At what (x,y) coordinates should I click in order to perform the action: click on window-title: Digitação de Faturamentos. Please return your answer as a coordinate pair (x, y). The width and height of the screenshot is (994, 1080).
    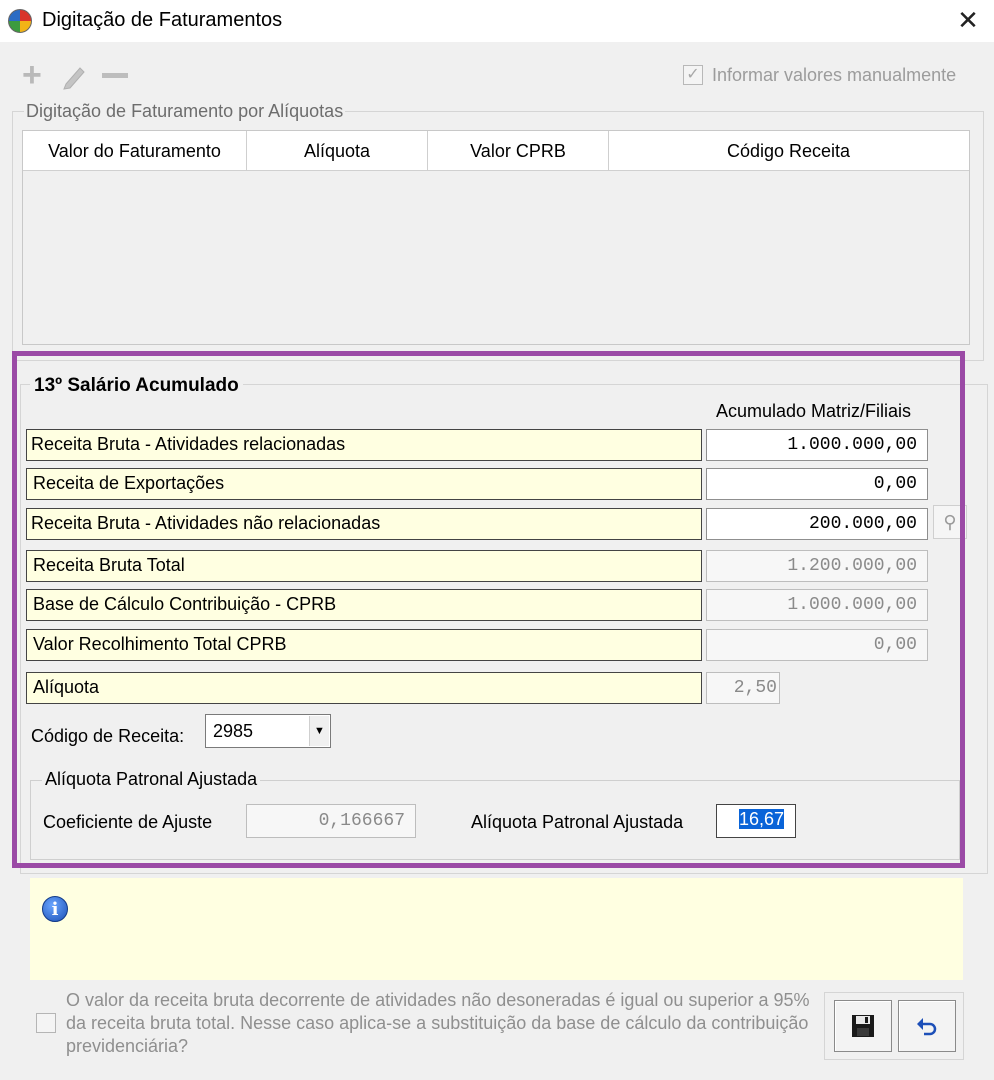
    Looking at the image, I should click on (162, 20).